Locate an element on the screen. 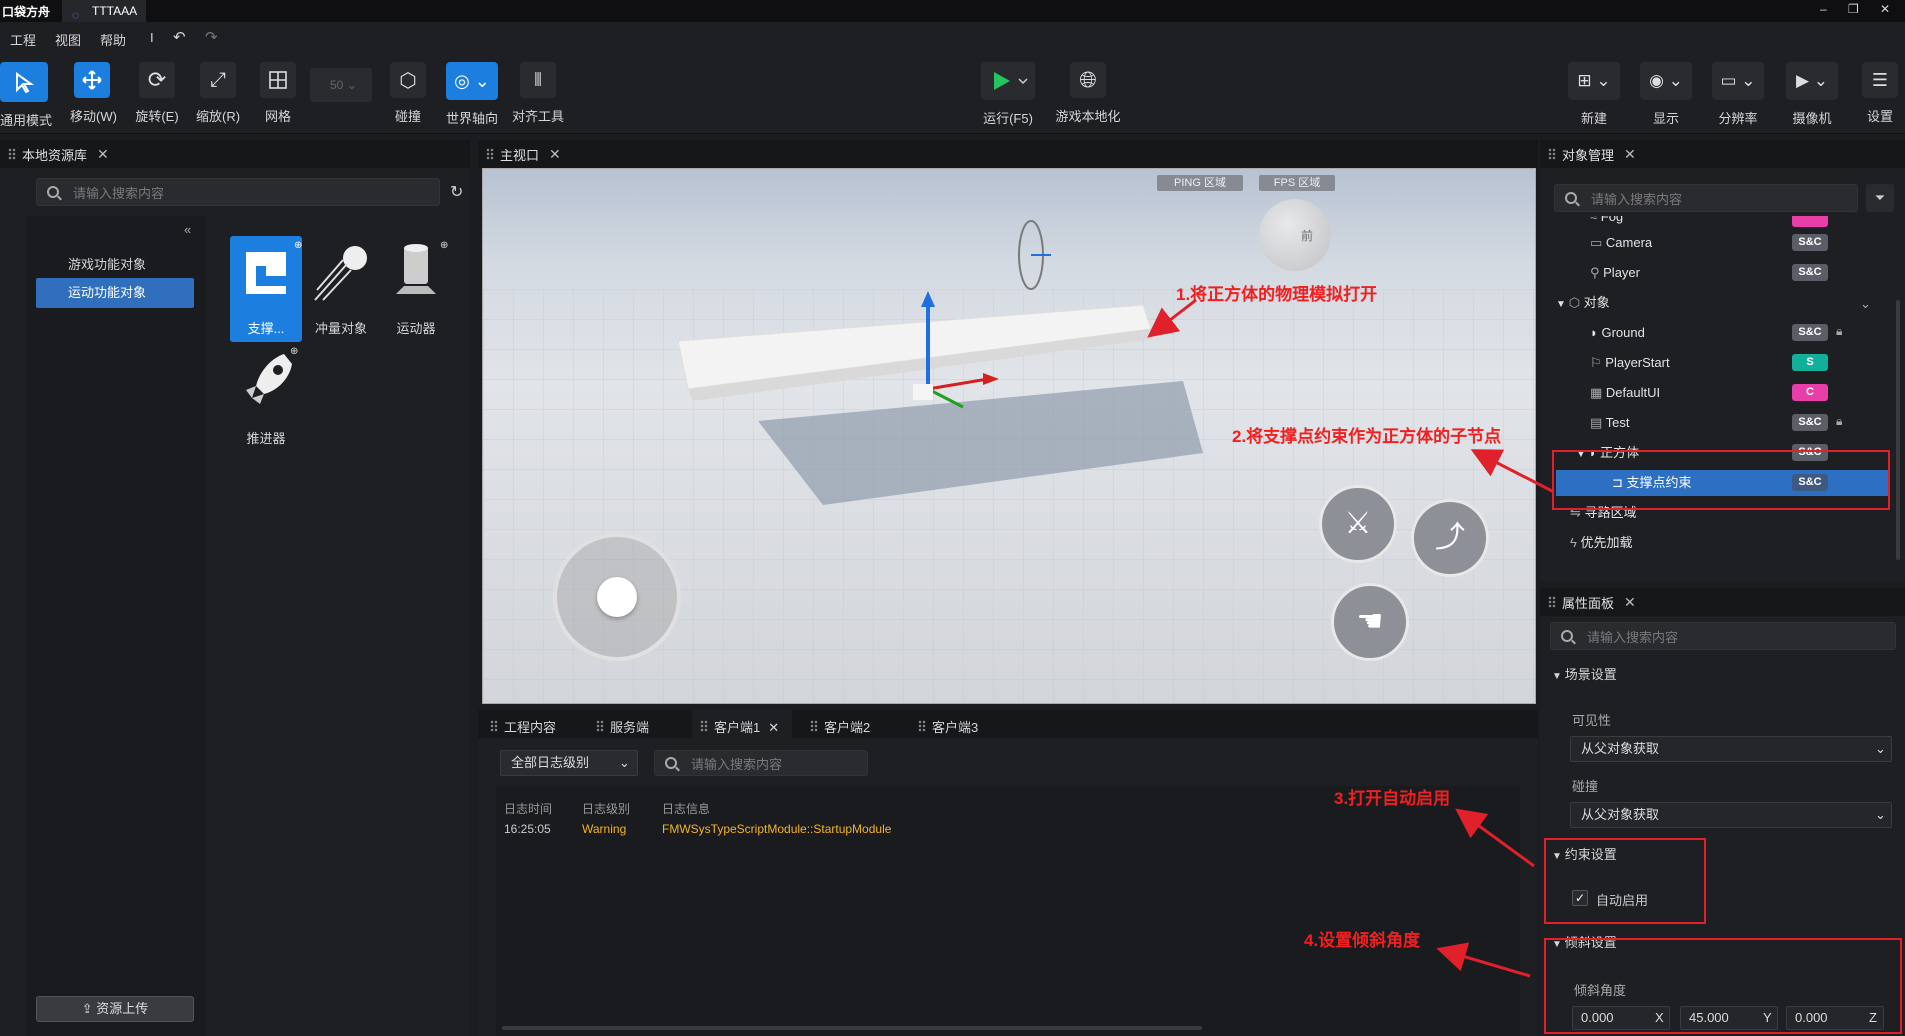 The image size is (1905, 1036). highlight-tree-cube is located at coordinates (1721, 480).